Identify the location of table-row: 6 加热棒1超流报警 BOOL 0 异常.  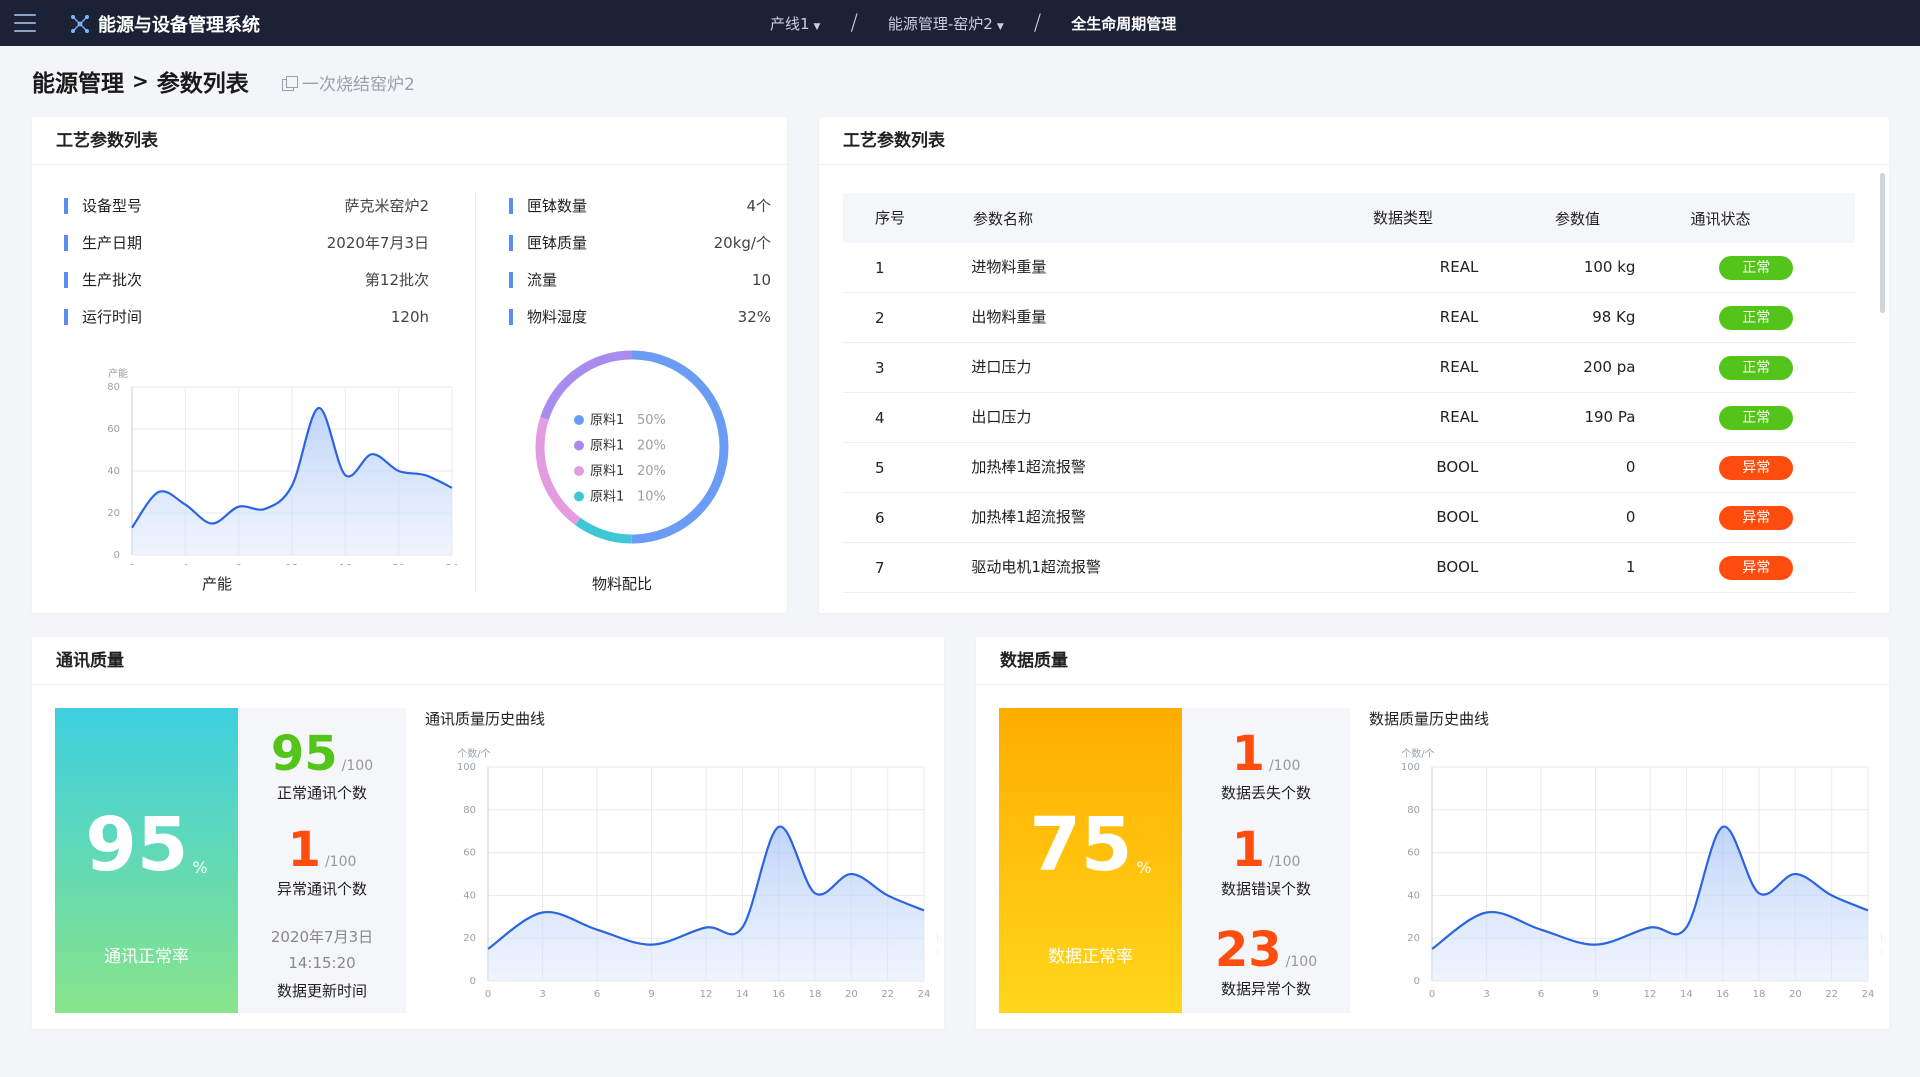
(1349, 518).